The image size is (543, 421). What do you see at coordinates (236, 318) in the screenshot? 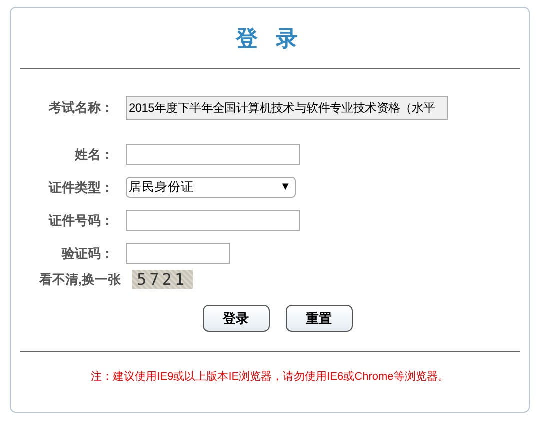
I see `login-button: 登录` at bounding box center [236, 318].